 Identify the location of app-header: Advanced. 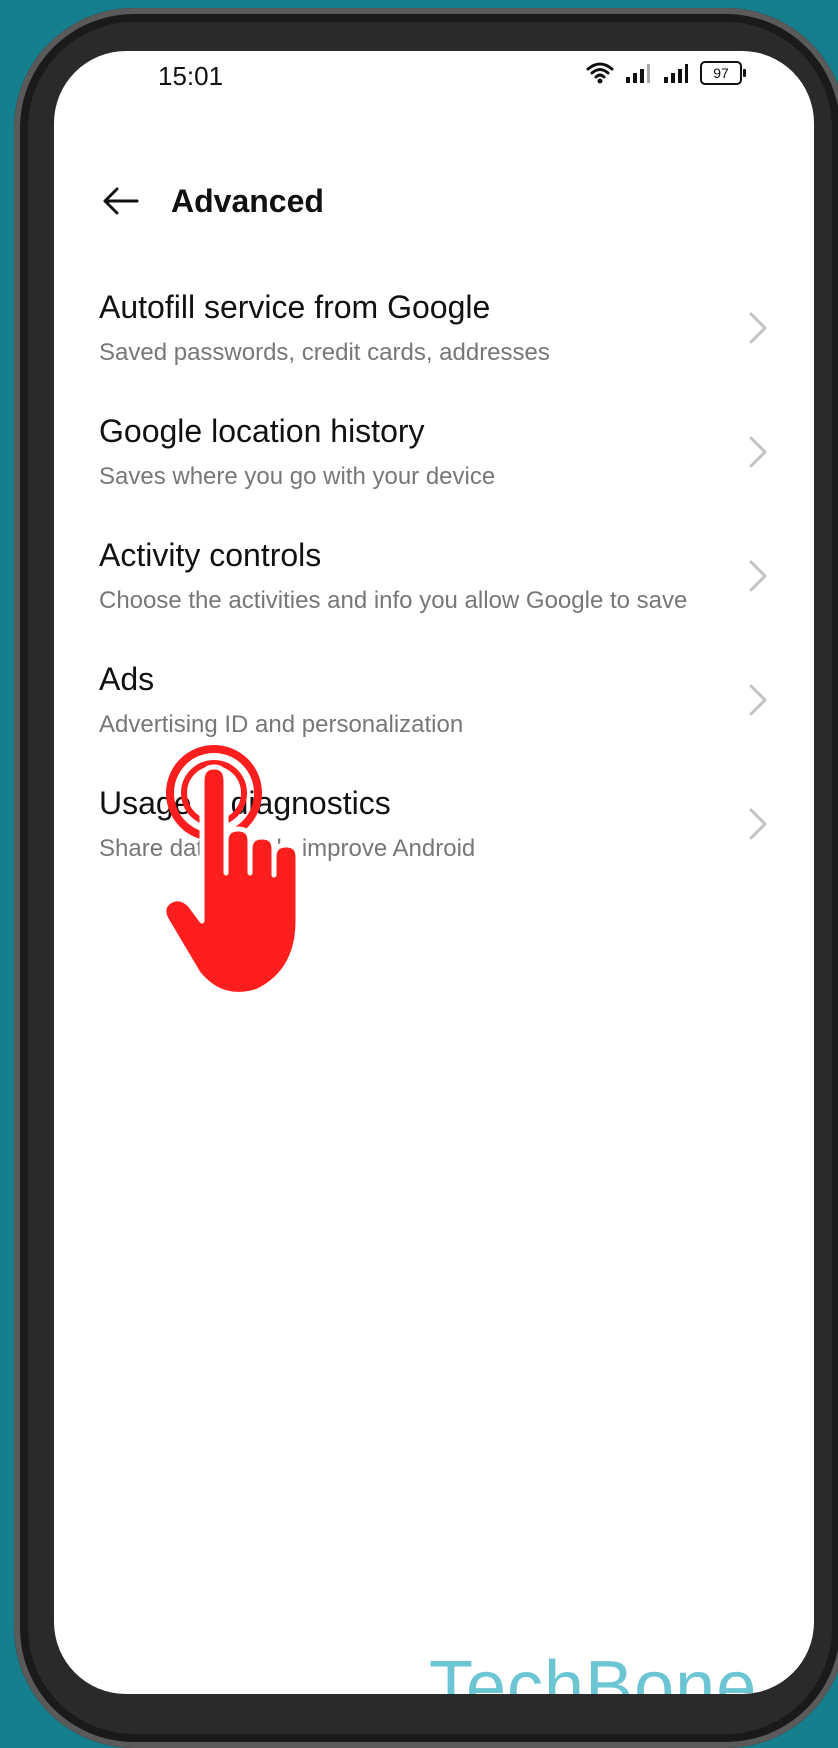
(434, 201).